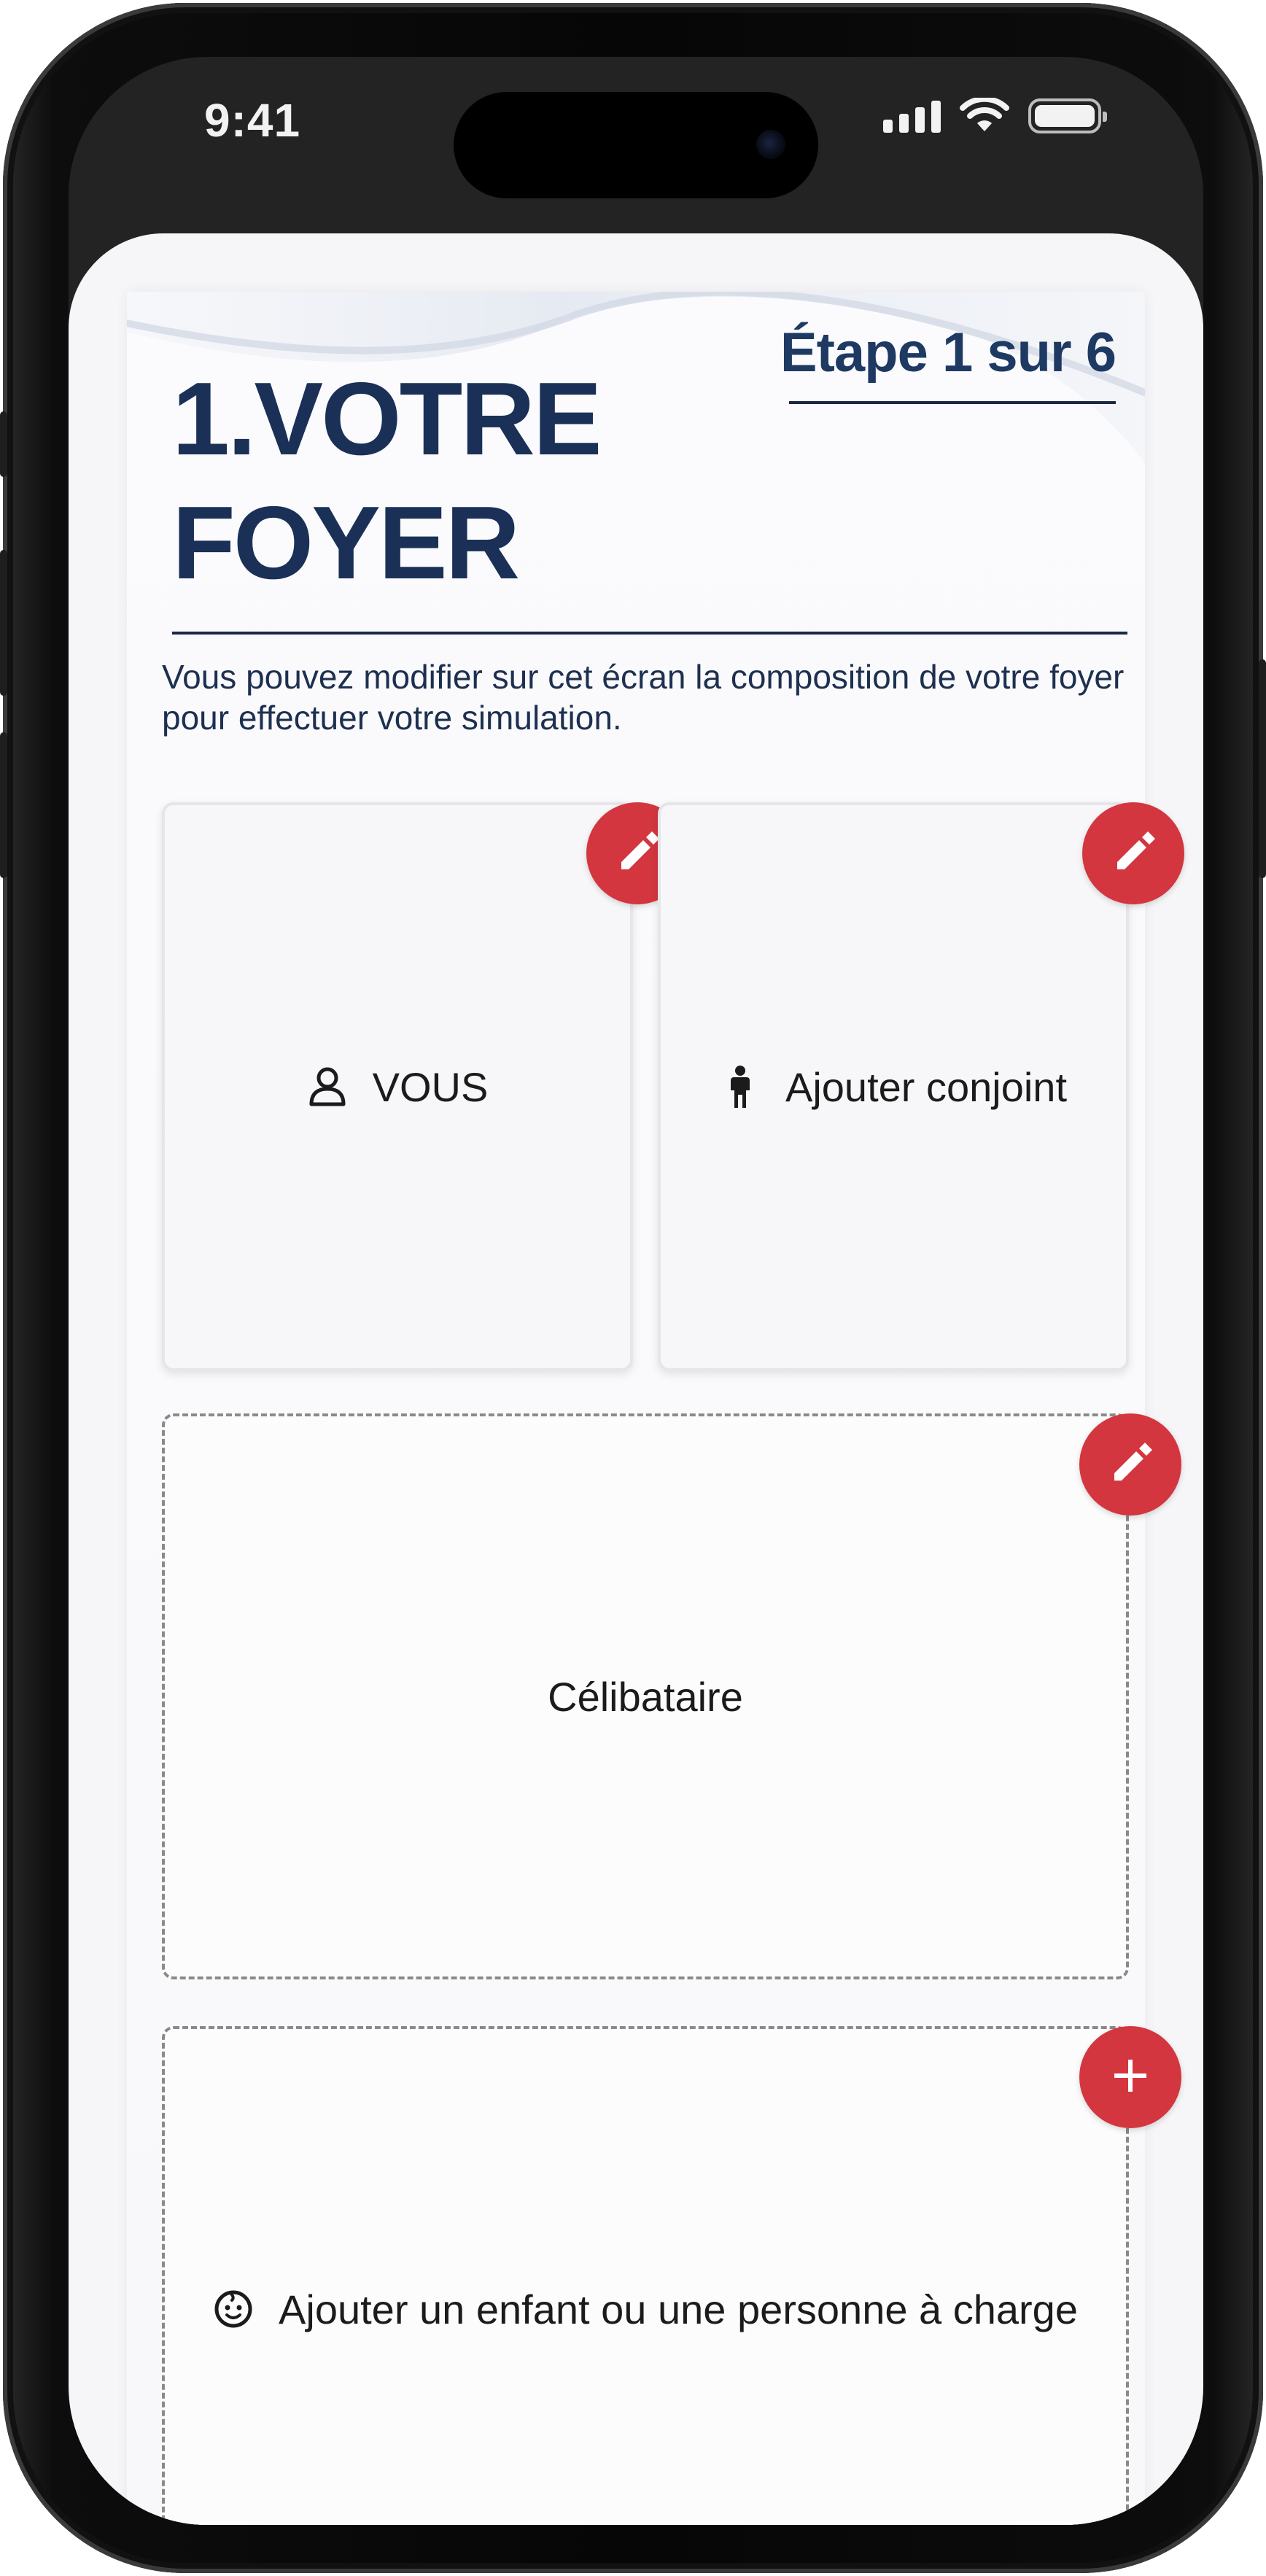 This screenshot has width=1266, height=2576. I want to click on wifi-icon, so click(985, 115).